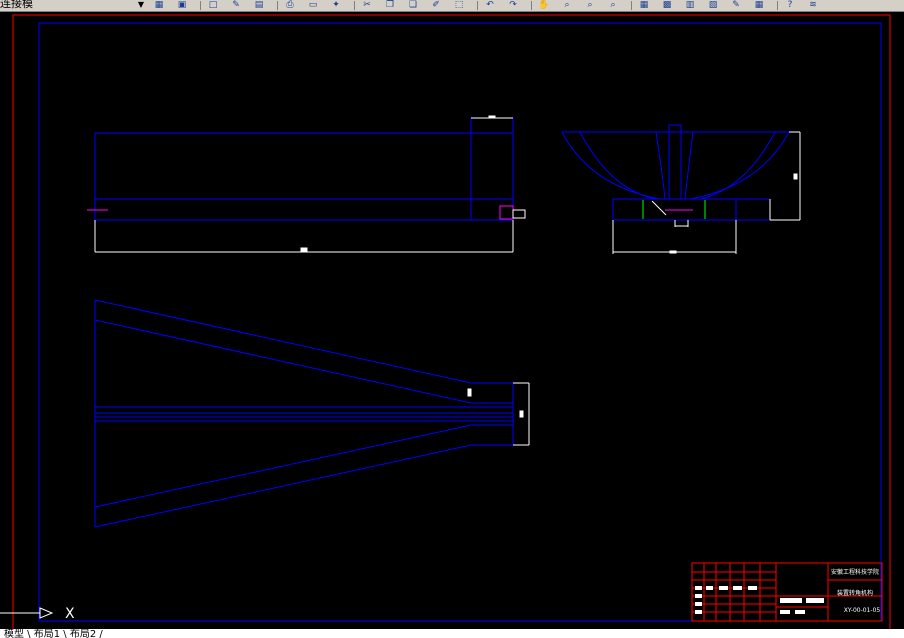 The image size is (904, 638). Describe the element at coordinates (182, 5) in the screenshot. I see `layer-prev-icon: ▣` at that location.